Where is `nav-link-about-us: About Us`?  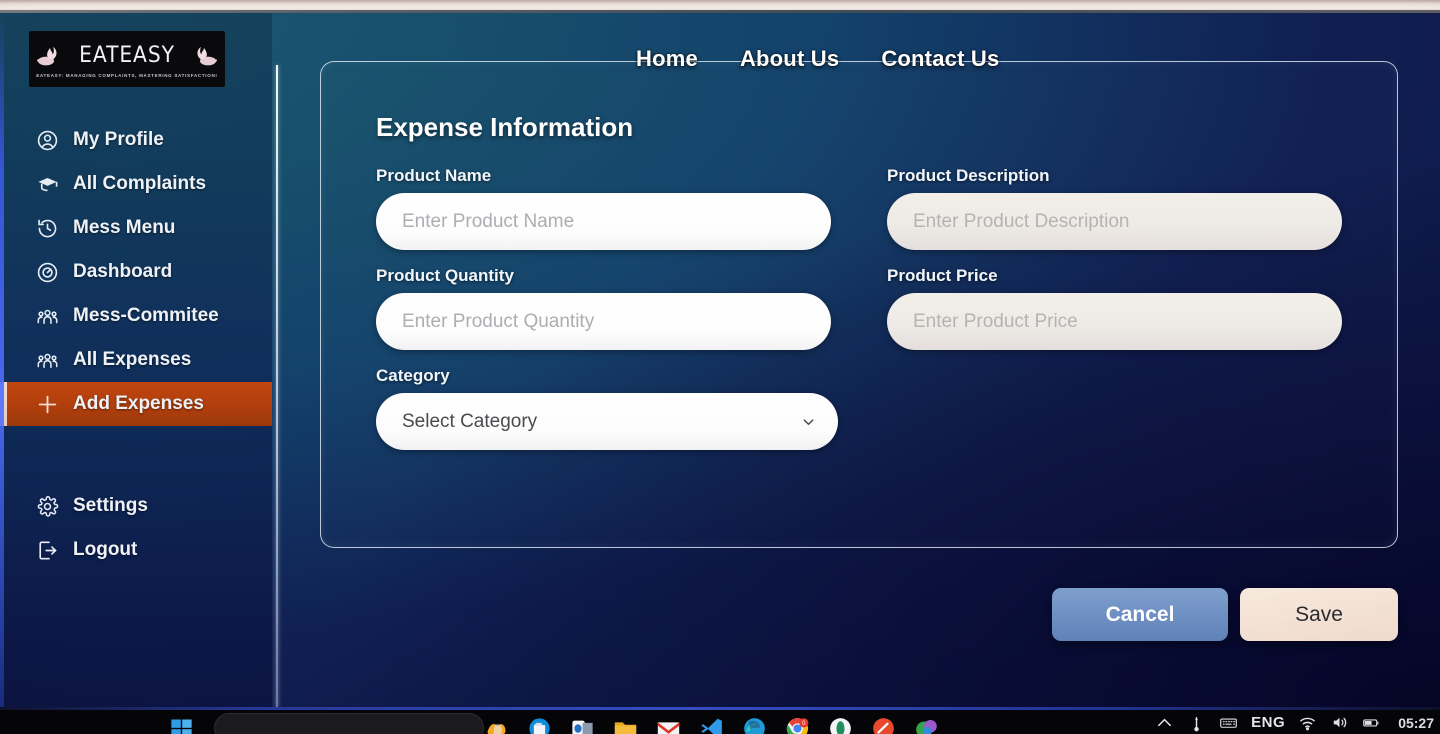
nav-link-about-us: About Us is located at coordinates (789, 59).